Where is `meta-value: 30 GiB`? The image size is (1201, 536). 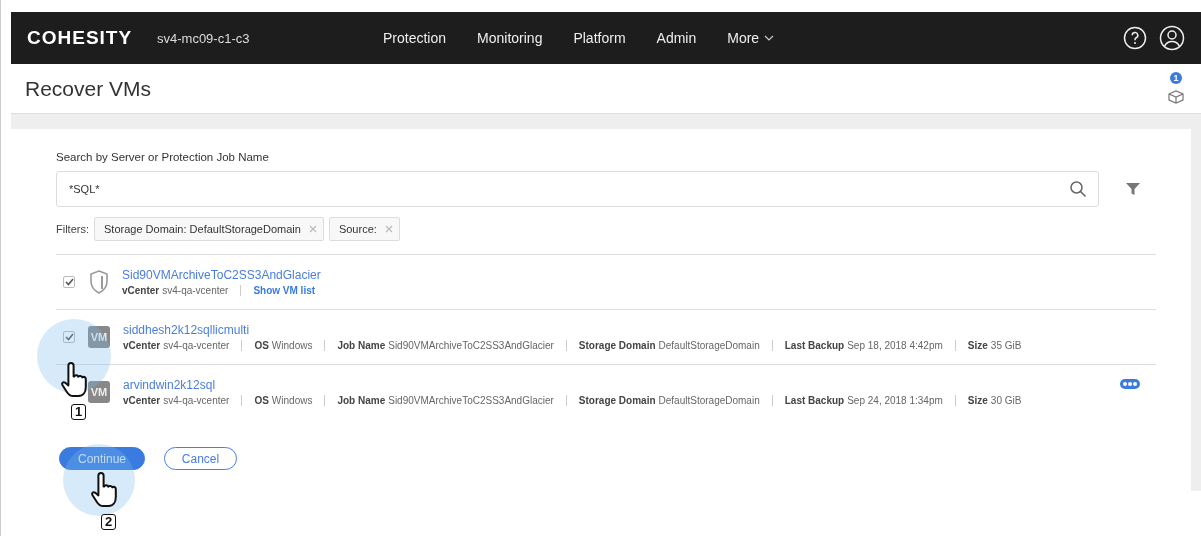
meta-value: 30 GiB is located at coordinates (1006, 400).